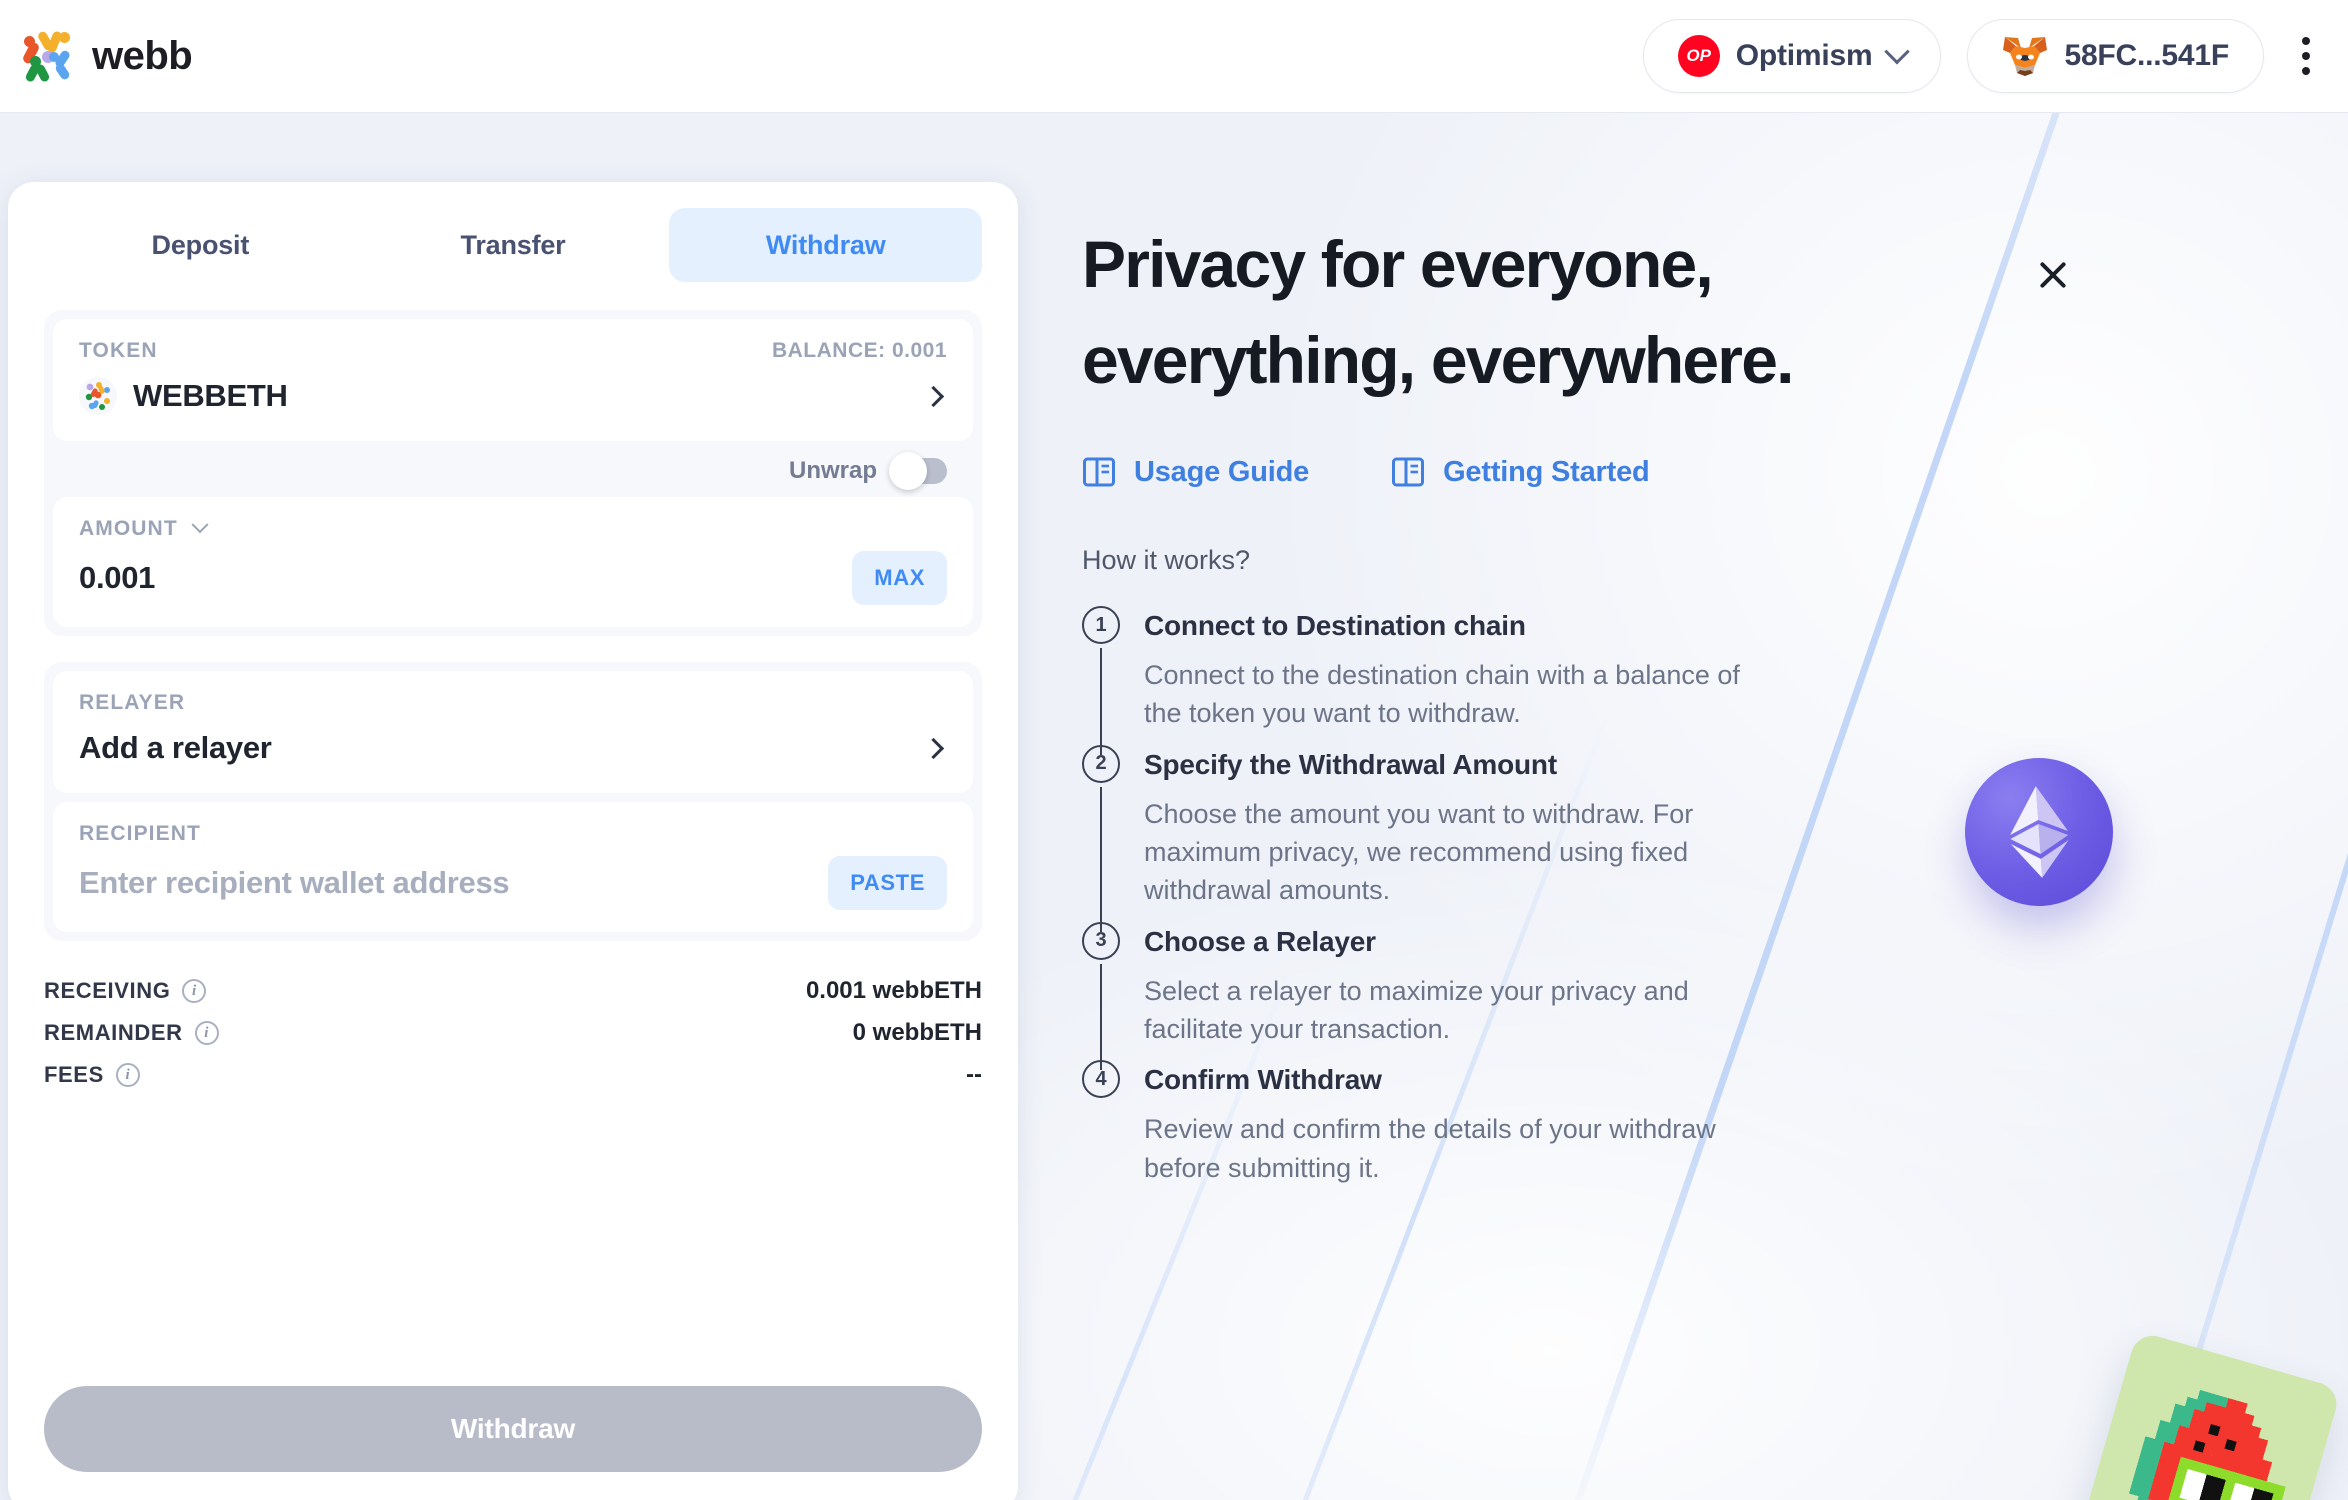  What do you see at coordinates (1260, 941) in the screenshot?
I see `step-title: Choose a Relayer` at bounding box center [1260, 941].